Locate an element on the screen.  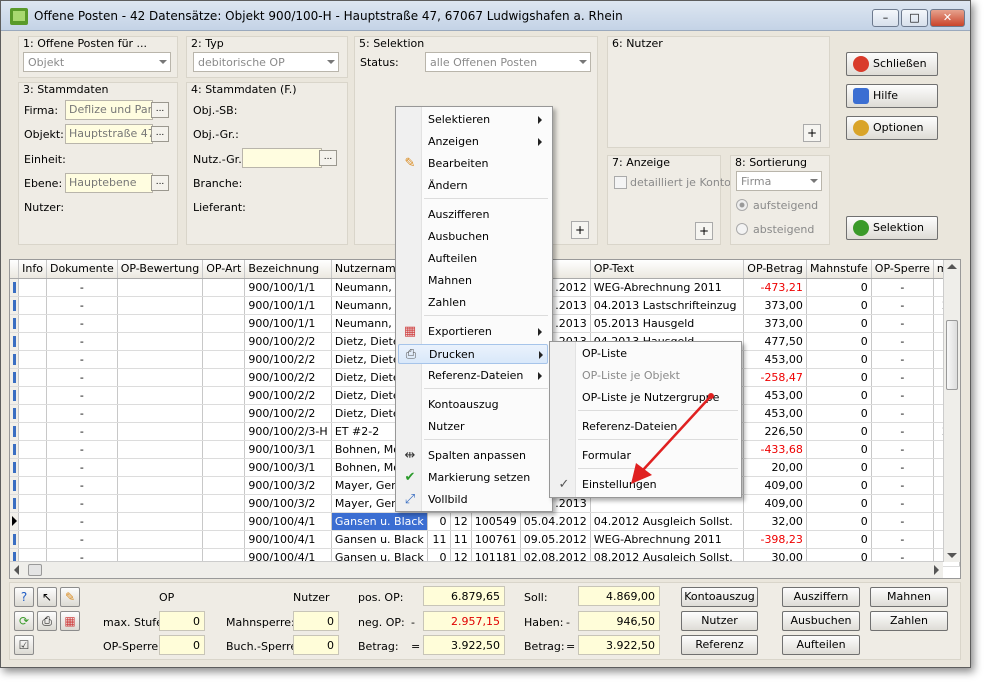
menu-item-drucken: ⎙ Drucken is located at coordinates (473, 354).